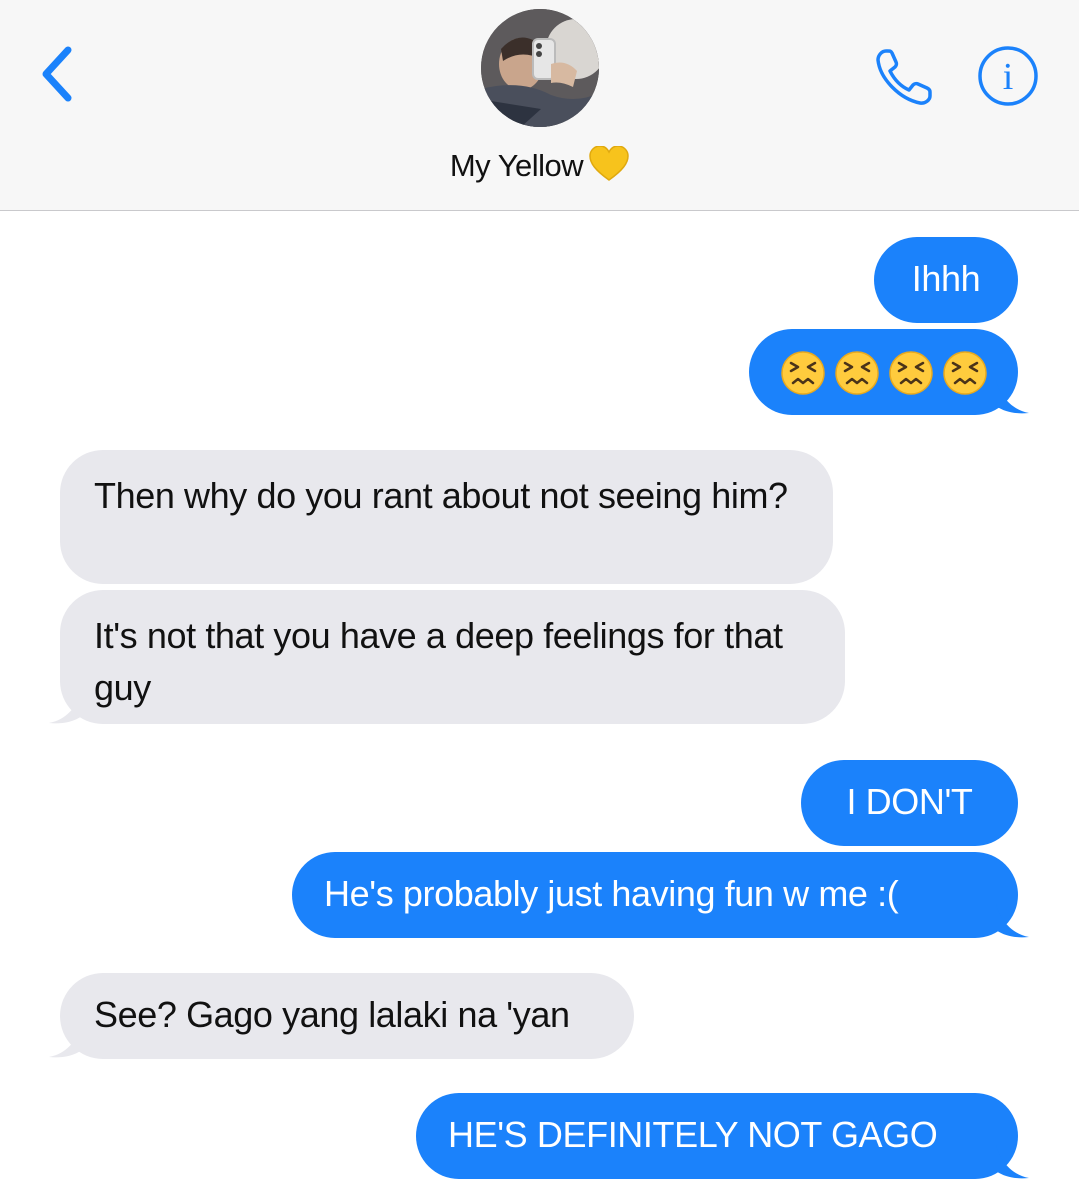 The height and width of the screenshot is (1200, 1079). I want to click on info-button: i, so click(1008, 76).